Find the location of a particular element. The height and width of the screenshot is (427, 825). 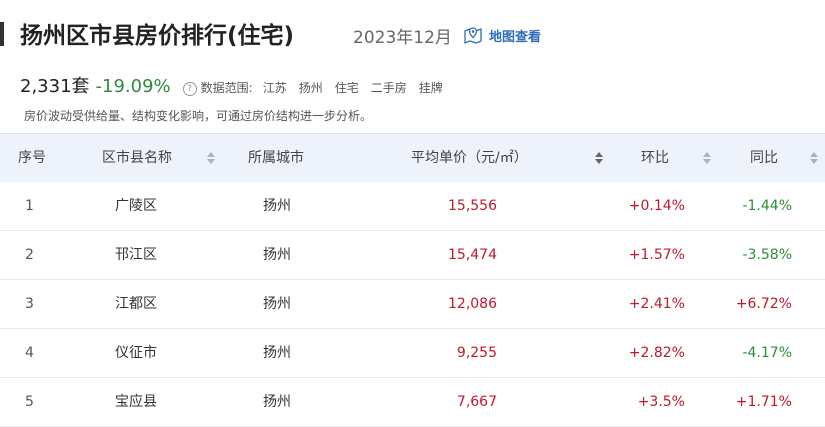

table-row: 3 江都区 扬州 12,086 +2.41% +6.72% is located at coordinates (412, 304).